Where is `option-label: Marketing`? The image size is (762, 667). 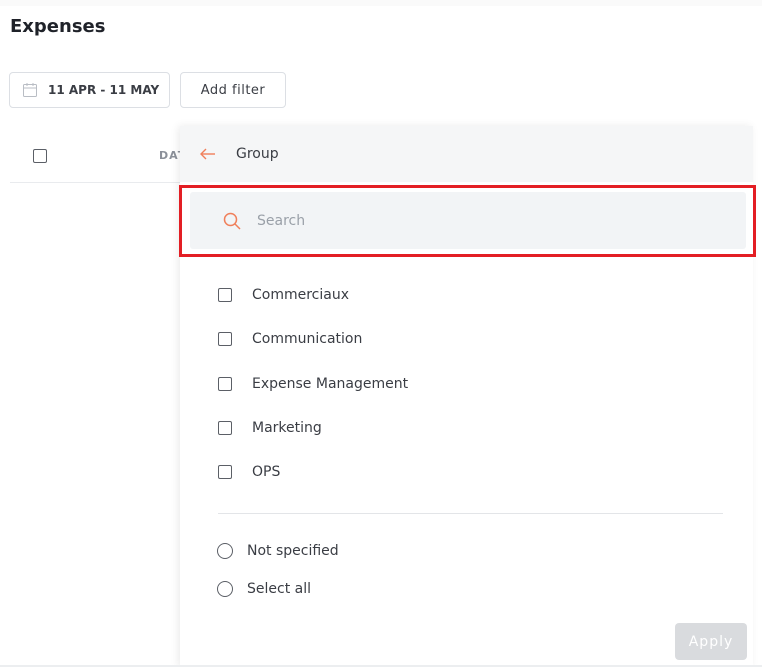 option-label: Marketing is located at coordinates (287, 428).